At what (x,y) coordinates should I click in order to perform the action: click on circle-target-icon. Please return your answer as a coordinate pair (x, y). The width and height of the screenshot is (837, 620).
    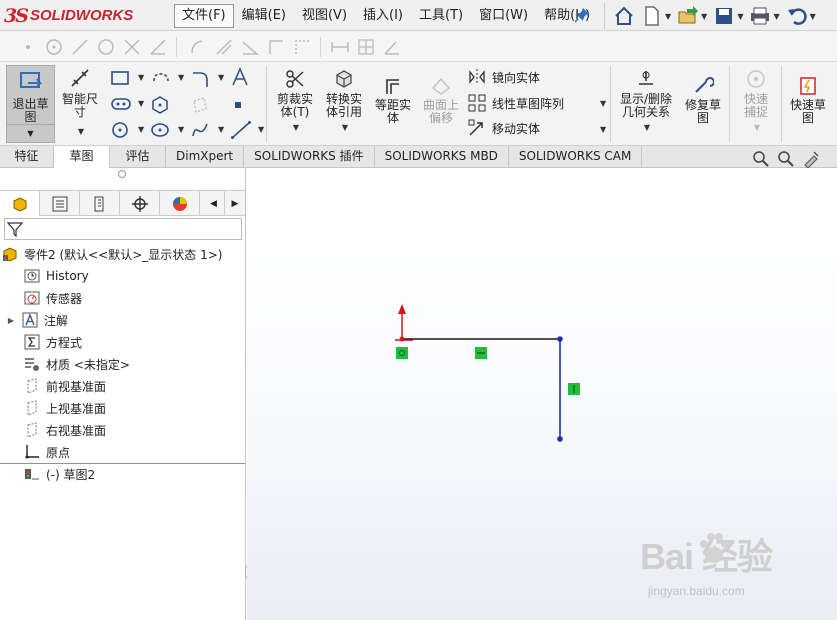
    Looking at the image, I should click on (54, 47).